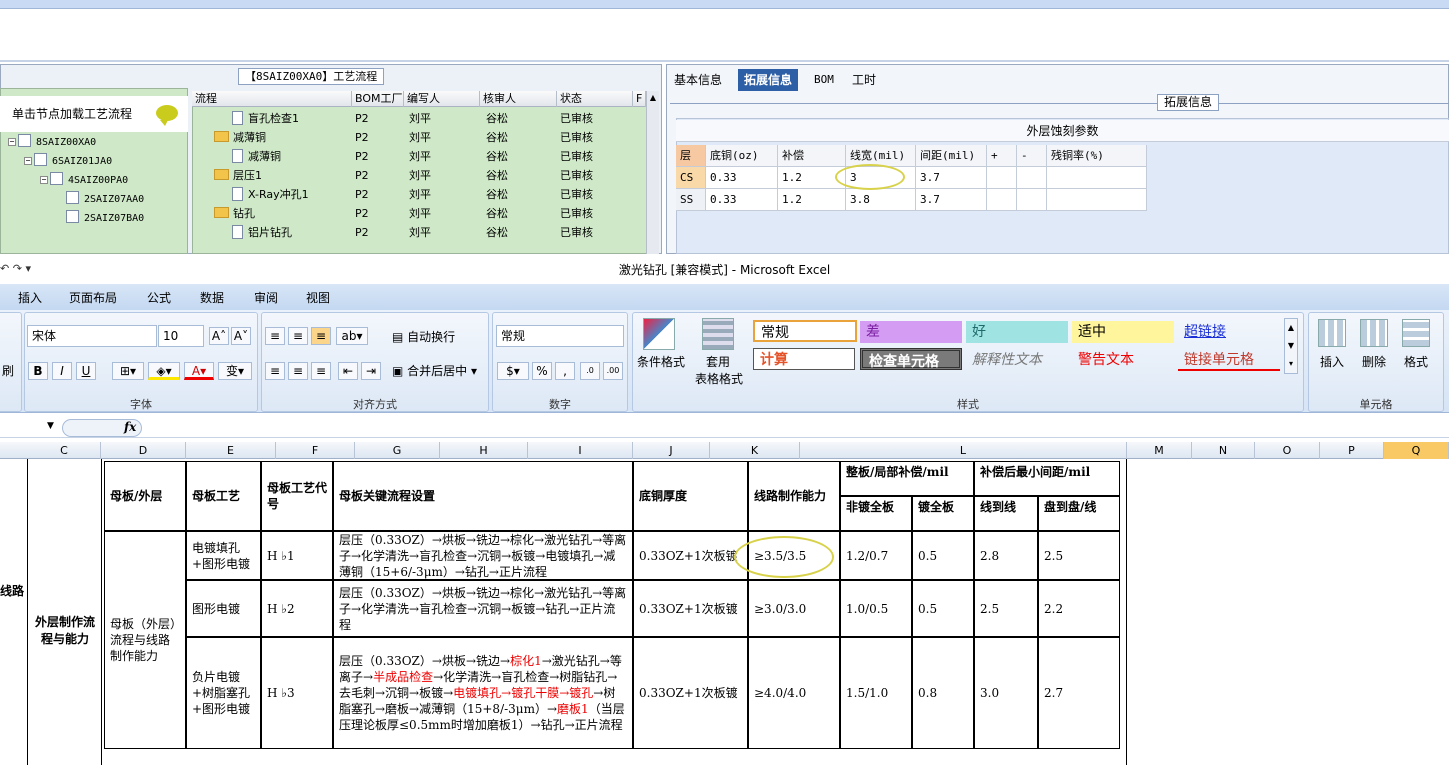 This screenshot has width=1449, height=765. I want to click on tree-node: −8SAIZ00XA0, so click(52, 142).